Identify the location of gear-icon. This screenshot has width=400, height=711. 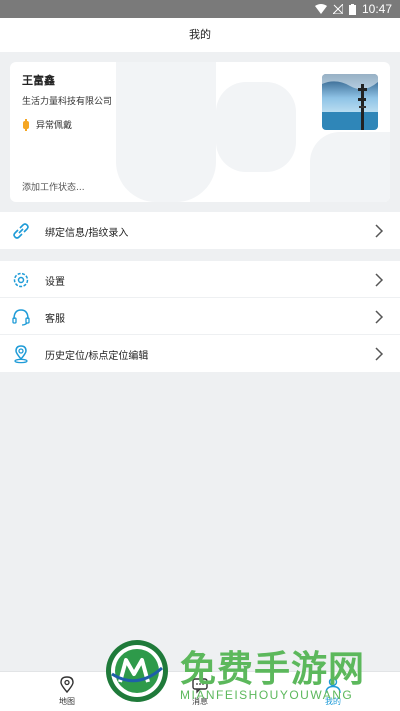
(21, 280).